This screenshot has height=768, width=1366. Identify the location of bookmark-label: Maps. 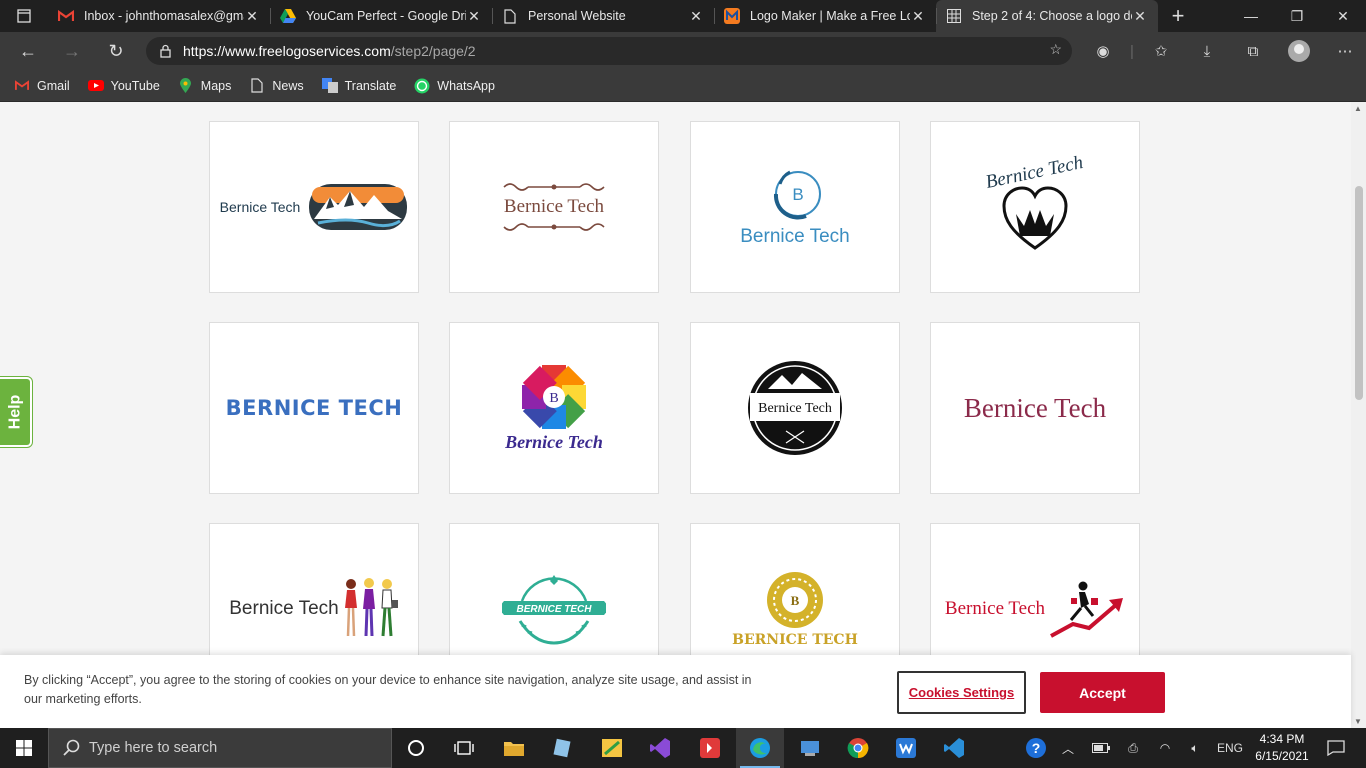
(216, 85).